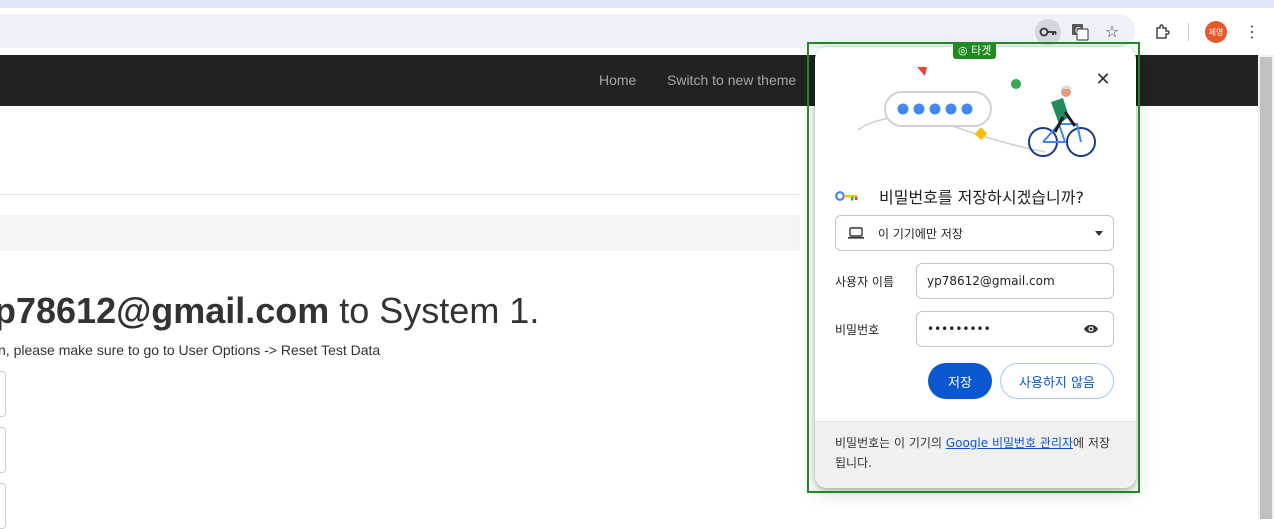  I want to click on footer-prefix: 비밀번호는 이 기기의, so click(890, 443).